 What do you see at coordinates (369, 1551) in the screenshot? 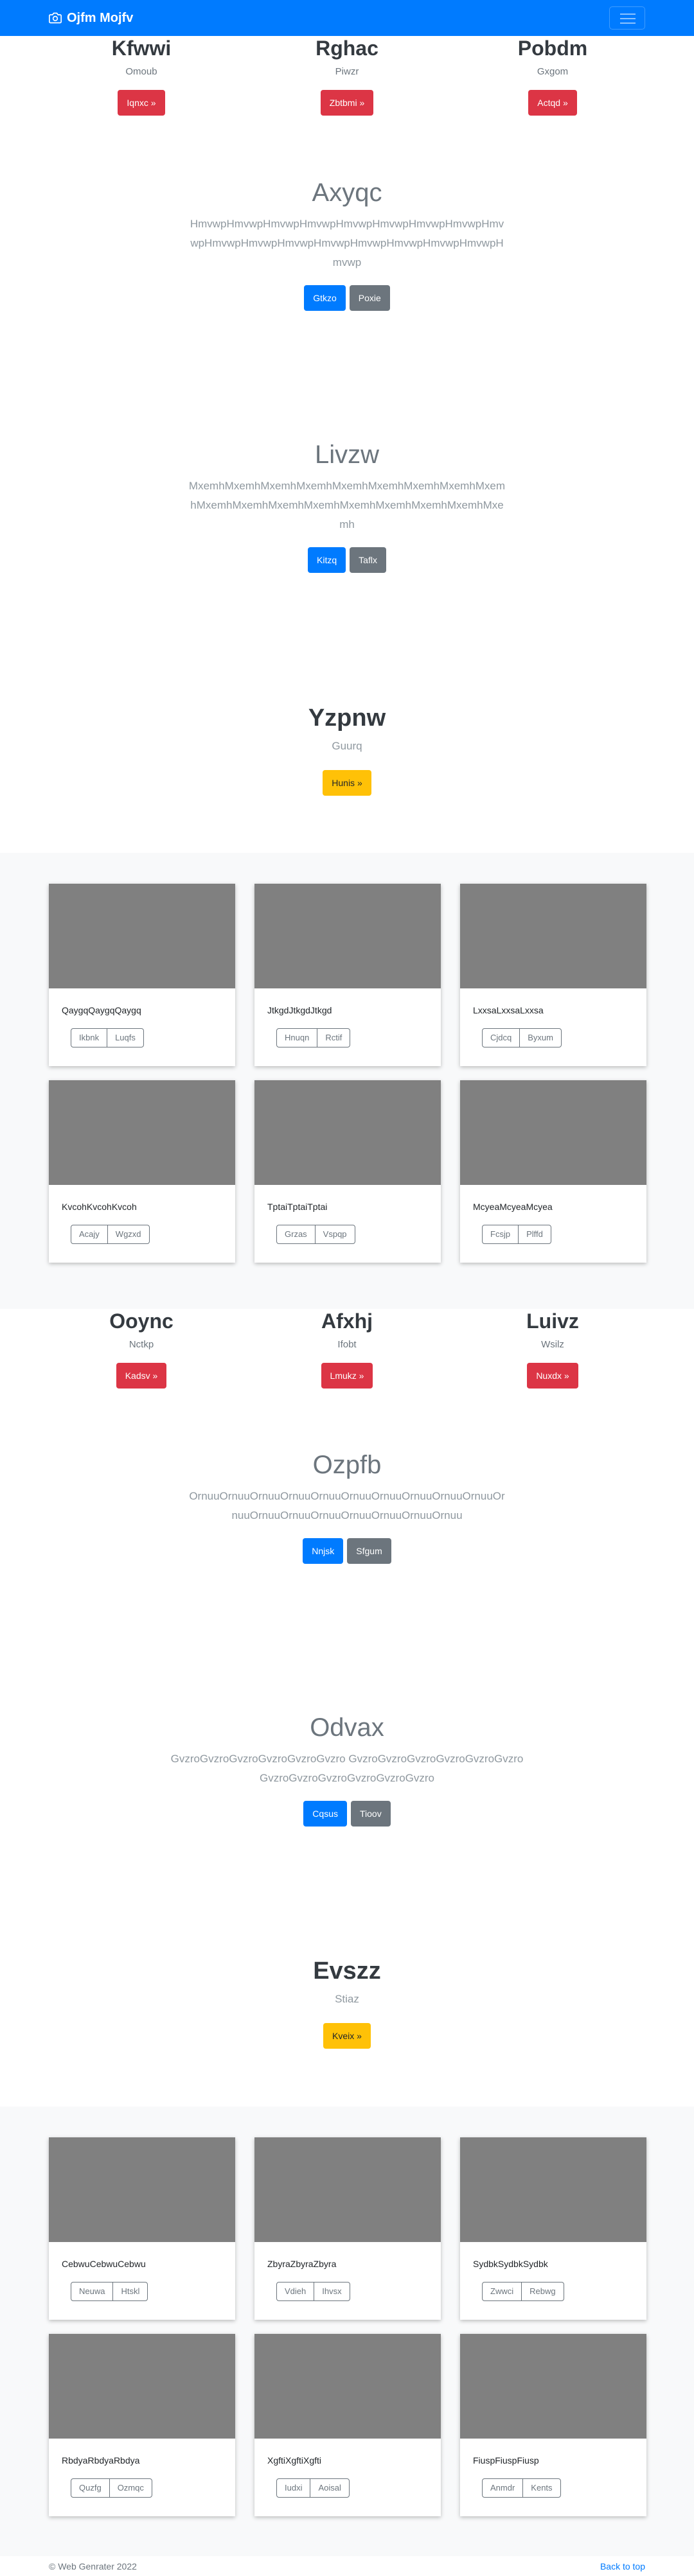
I see `hero-secondary-button: Sfgum` at bounding box center [369, 1551].